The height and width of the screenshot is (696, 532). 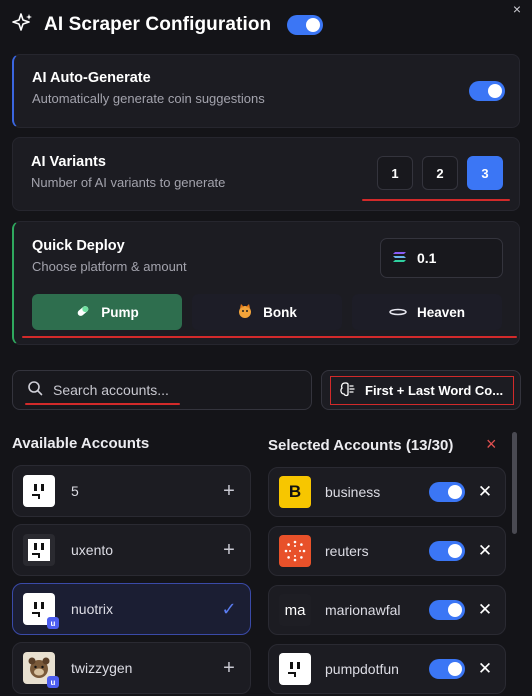 I want to click on selected-account-row: pumpdotfun ✕, so click(x=387, y=669).